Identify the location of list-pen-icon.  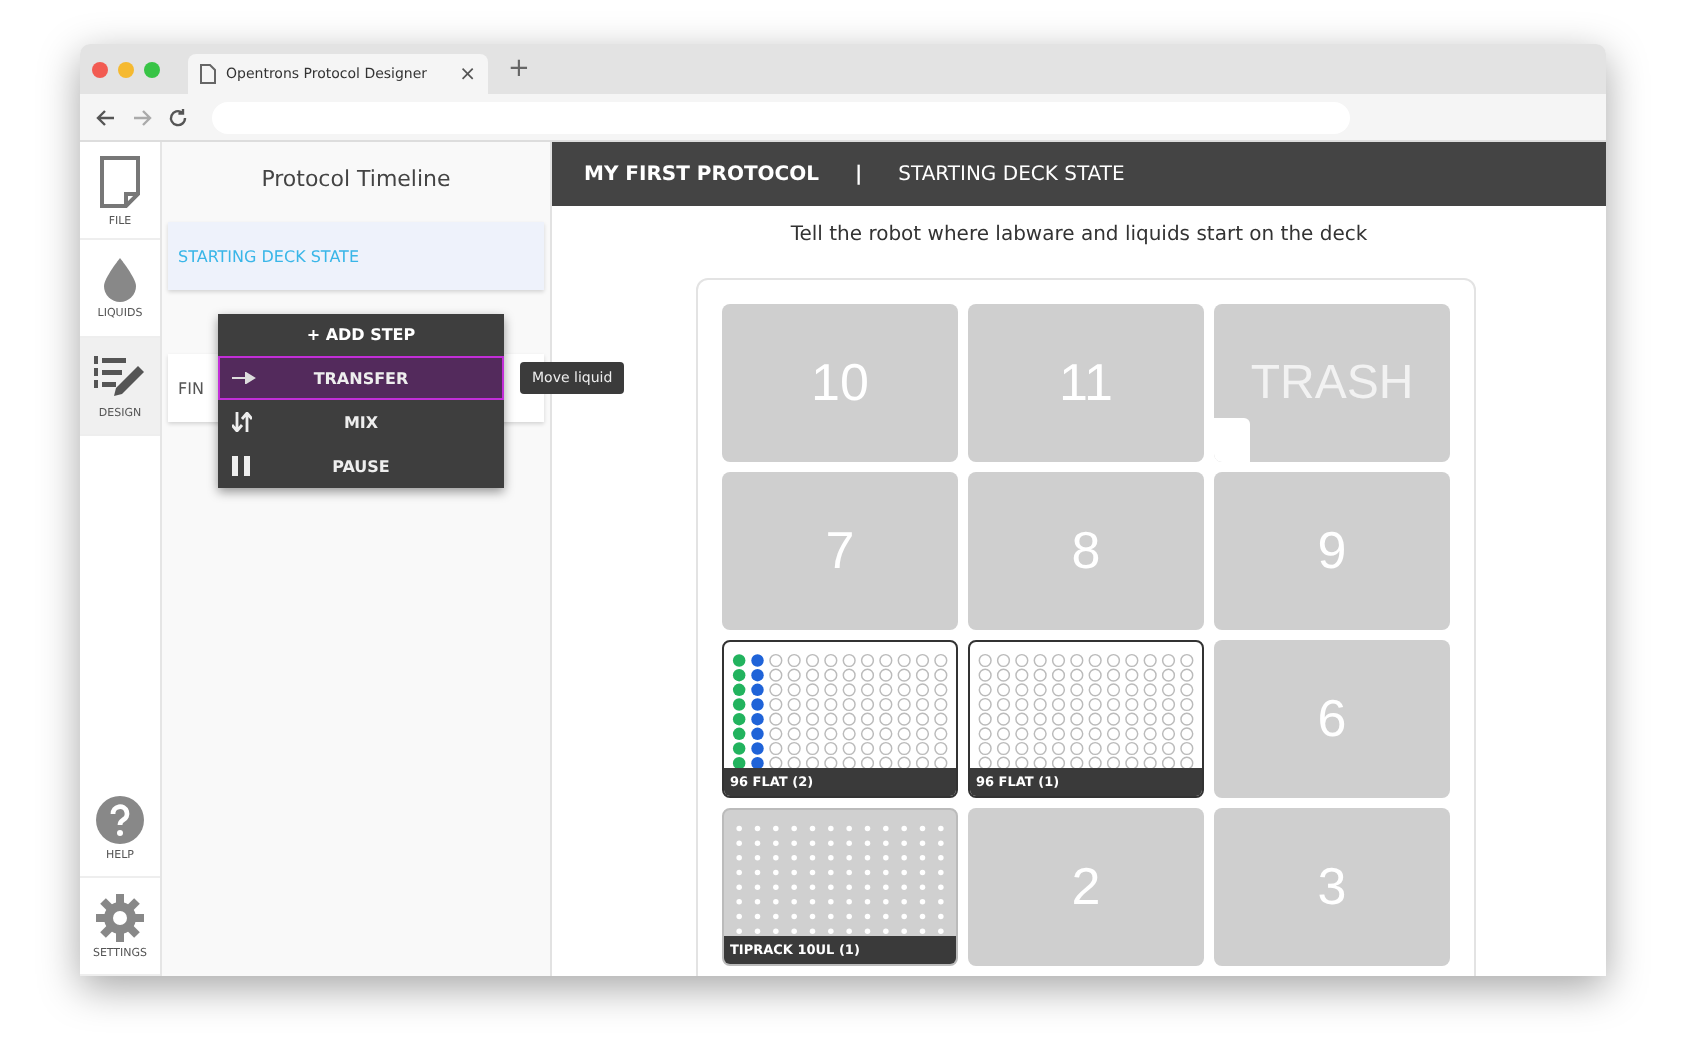
(120, 377).